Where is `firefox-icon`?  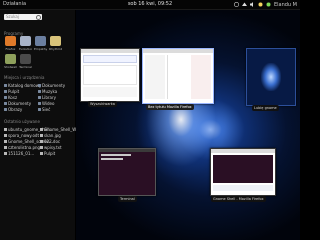
firefox-icon is located at coordinates (10, 41).